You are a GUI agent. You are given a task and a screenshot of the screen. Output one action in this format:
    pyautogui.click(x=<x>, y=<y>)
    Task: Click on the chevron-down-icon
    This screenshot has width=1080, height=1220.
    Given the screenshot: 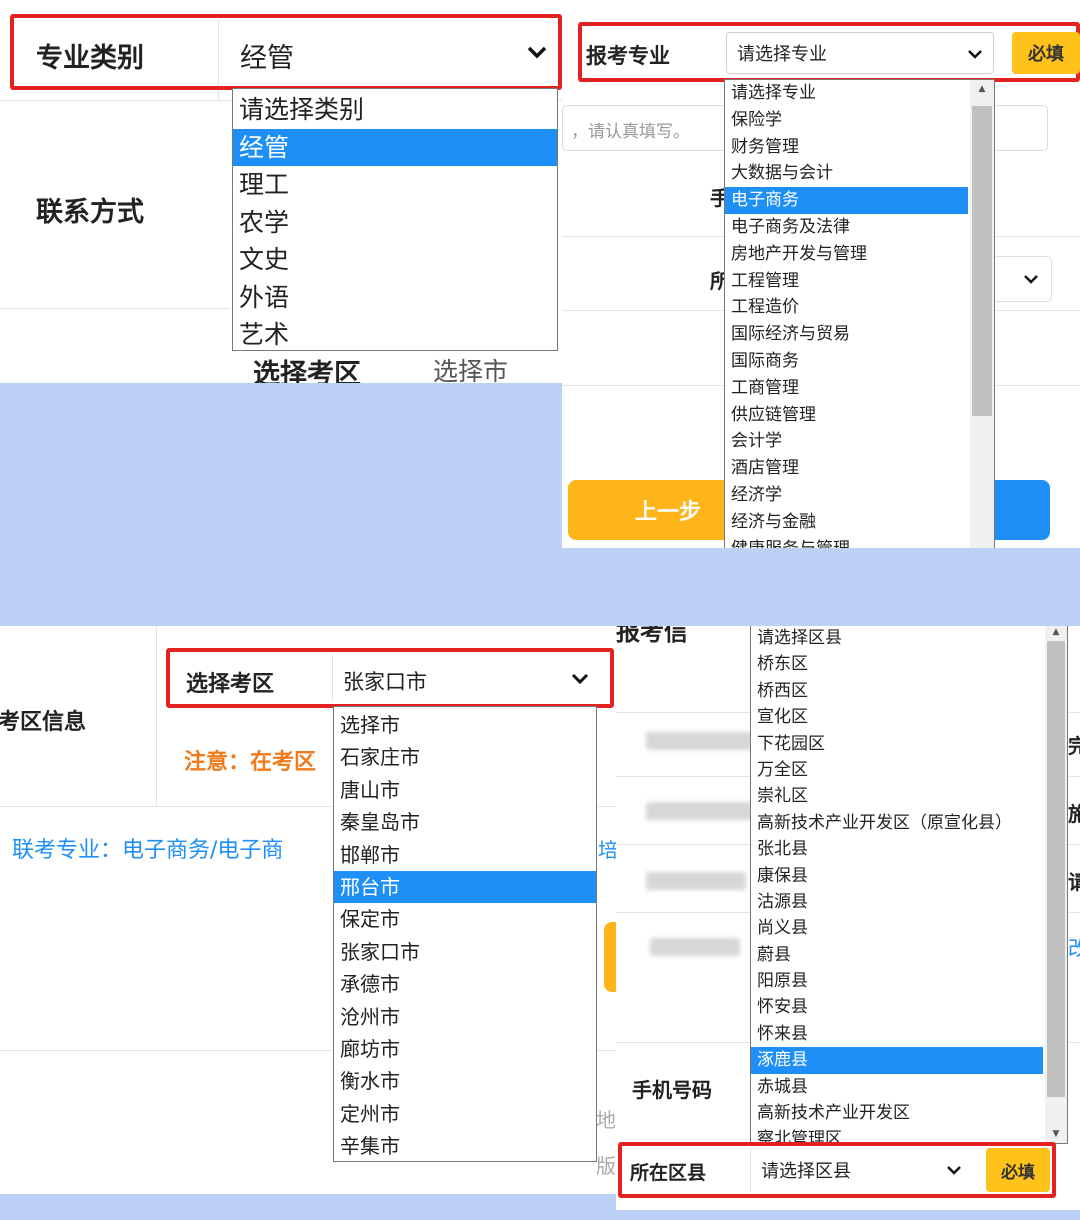 What is the action you would take?
    pyautogui.click(x=1031, y=279)
    